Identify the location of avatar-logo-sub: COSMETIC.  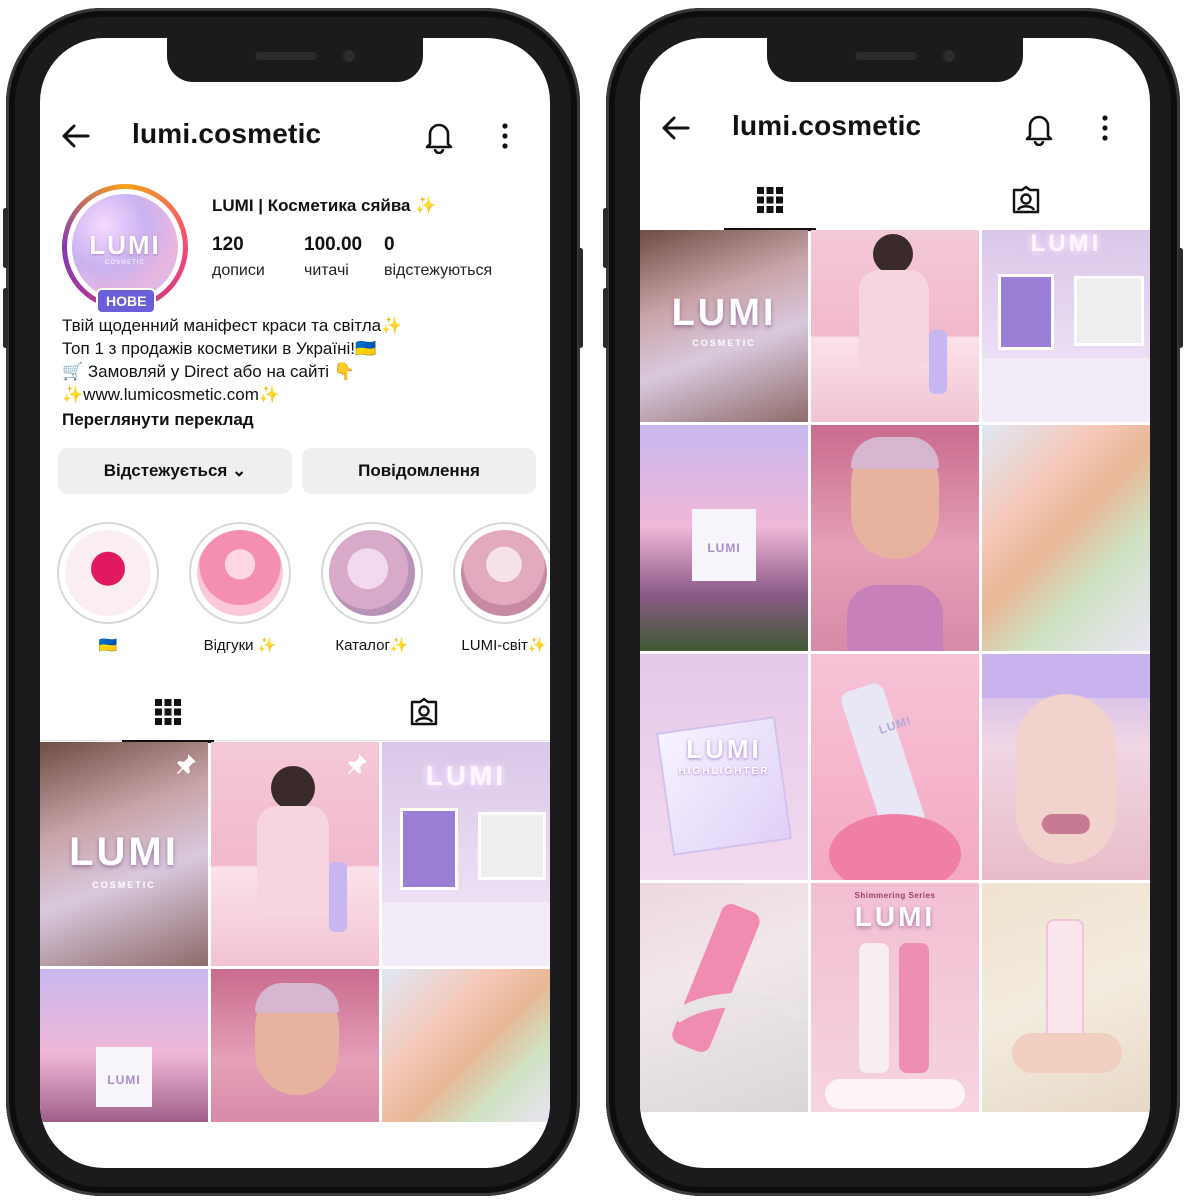
(125, 263).